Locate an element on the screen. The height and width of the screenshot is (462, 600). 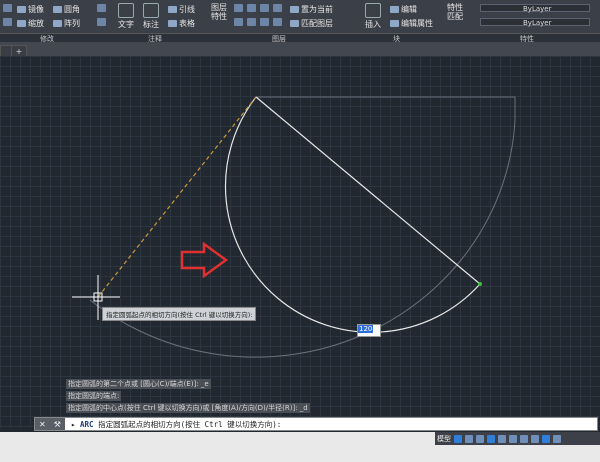
command-prompt: ▸ ARC 指定圆弧起点的相切方向(按住 Ctrl 键以切换方向): is located at coordinates (176, 424).